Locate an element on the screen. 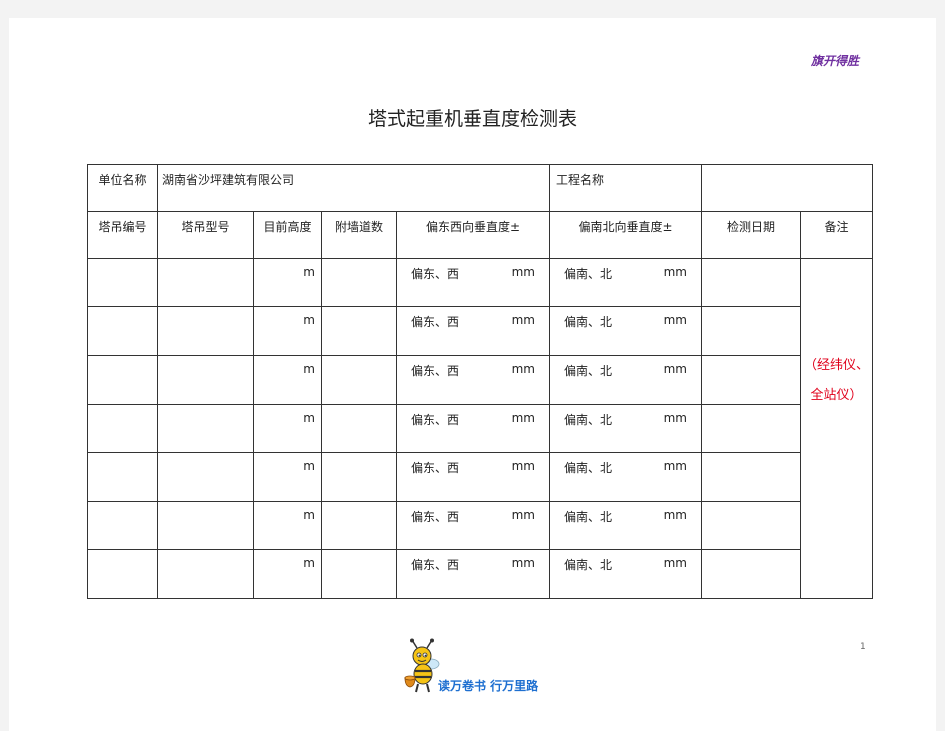  column-header: 检测日期 is located at coordinates (750, 227).